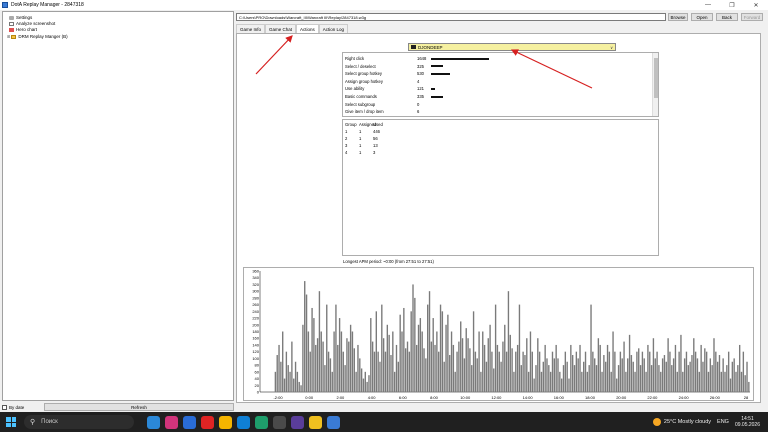  I want to click on groups-cell: 3, so click(374, 152).